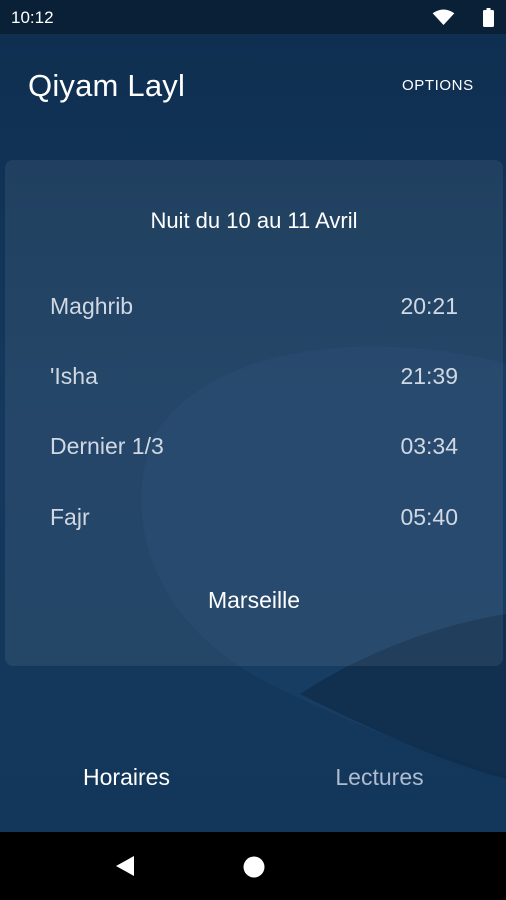 The image size is (506, 900). What do you see at coordinates (32, 17) in the screenshot?
I see `status-time: 10:12` at bounding box center [32, 17].